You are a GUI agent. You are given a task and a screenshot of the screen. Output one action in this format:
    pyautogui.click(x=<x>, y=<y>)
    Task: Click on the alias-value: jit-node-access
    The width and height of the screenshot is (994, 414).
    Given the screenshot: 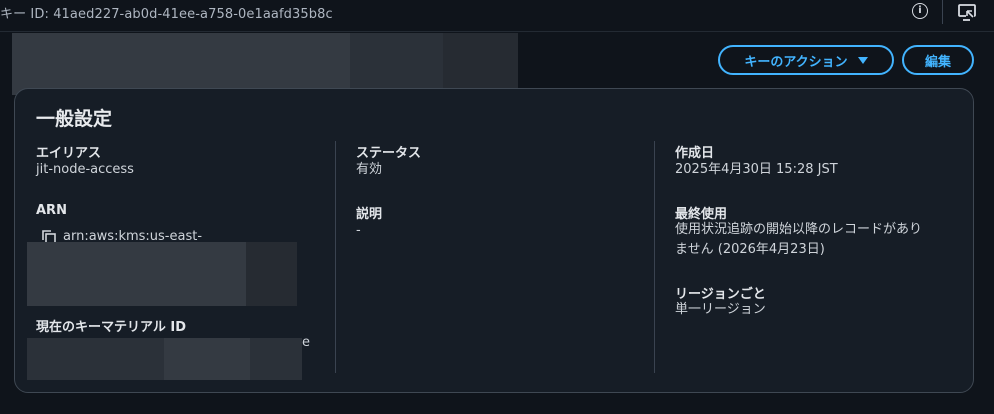 What is the action you would take?
    pyautogui.click(x=85, y=169)
    